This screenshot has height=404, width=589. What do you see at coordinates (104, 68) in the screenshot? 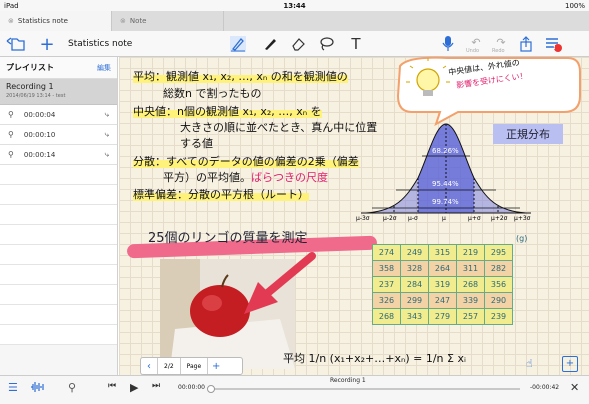
I see `edit-button: 編集` at bounding box center [104, 68].